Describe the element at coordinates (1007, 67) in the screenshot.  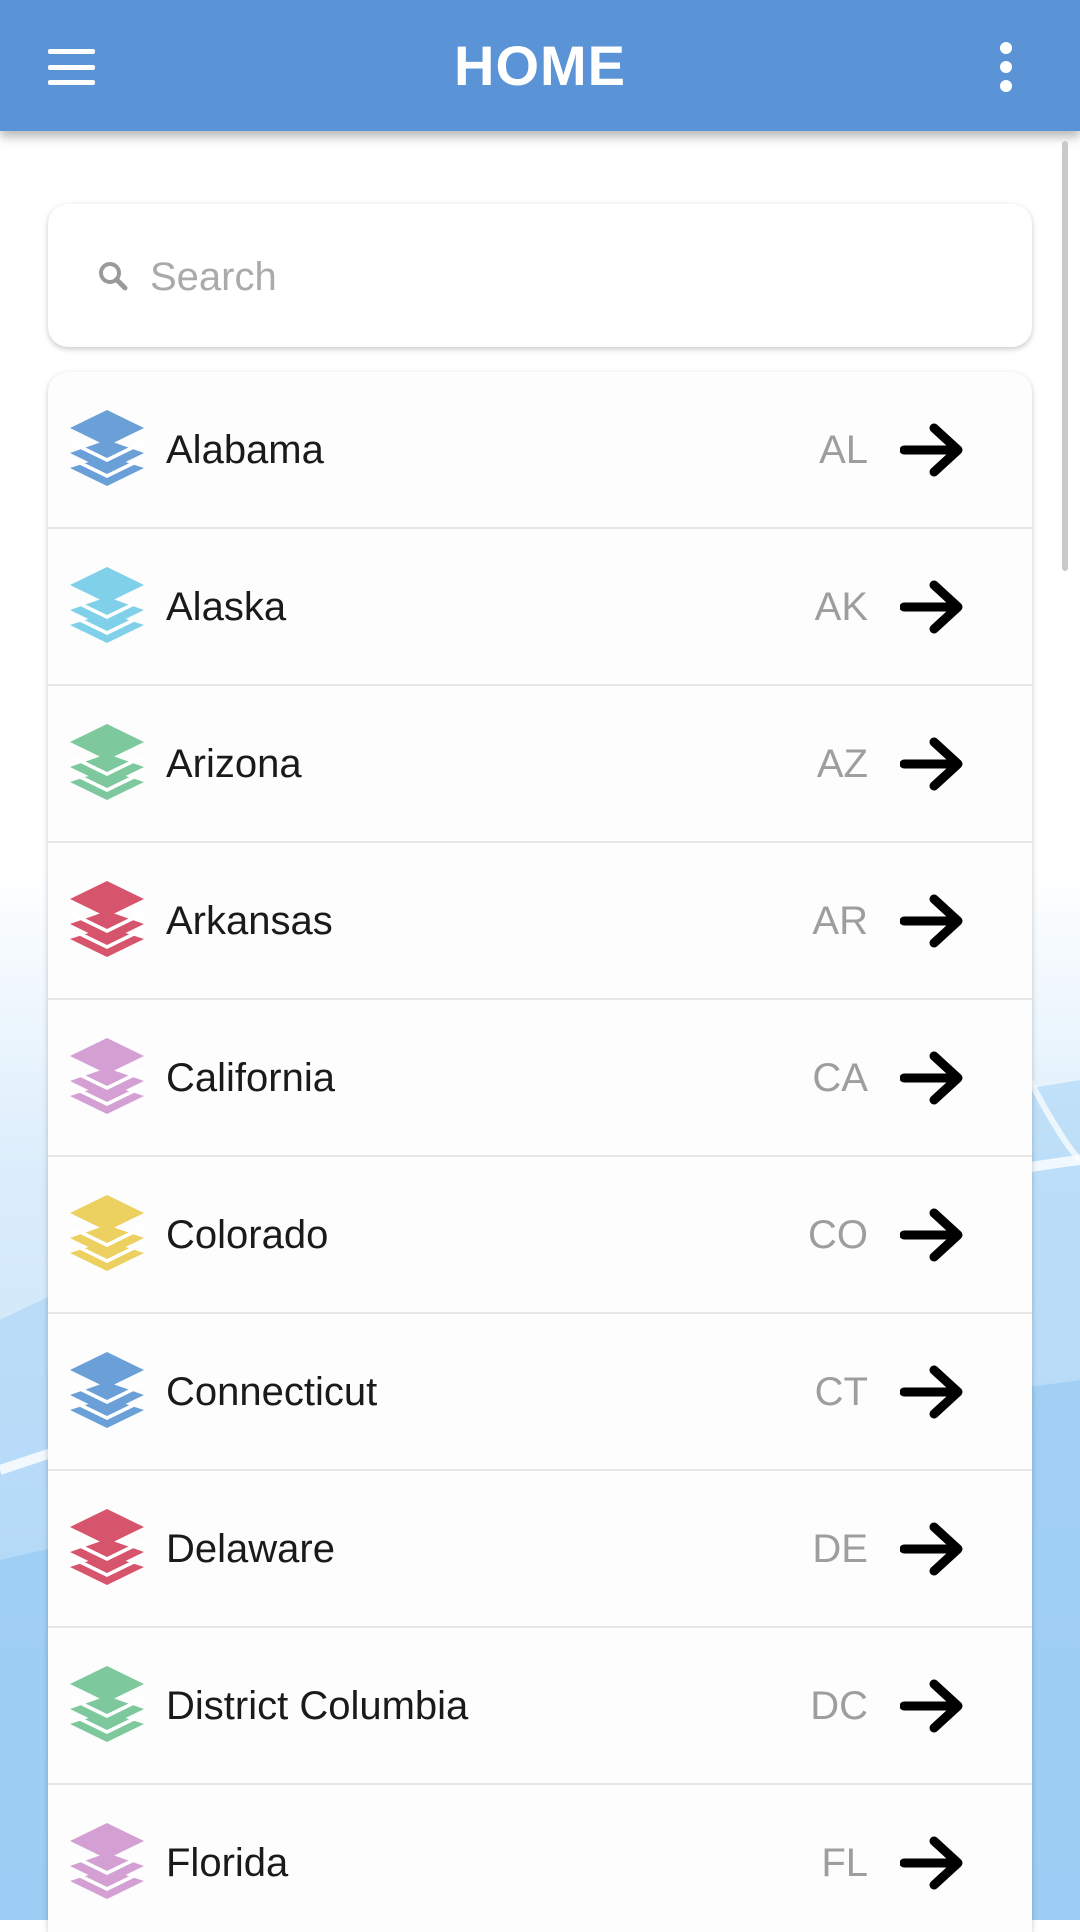
I see `more-vertical-icon` at that location.